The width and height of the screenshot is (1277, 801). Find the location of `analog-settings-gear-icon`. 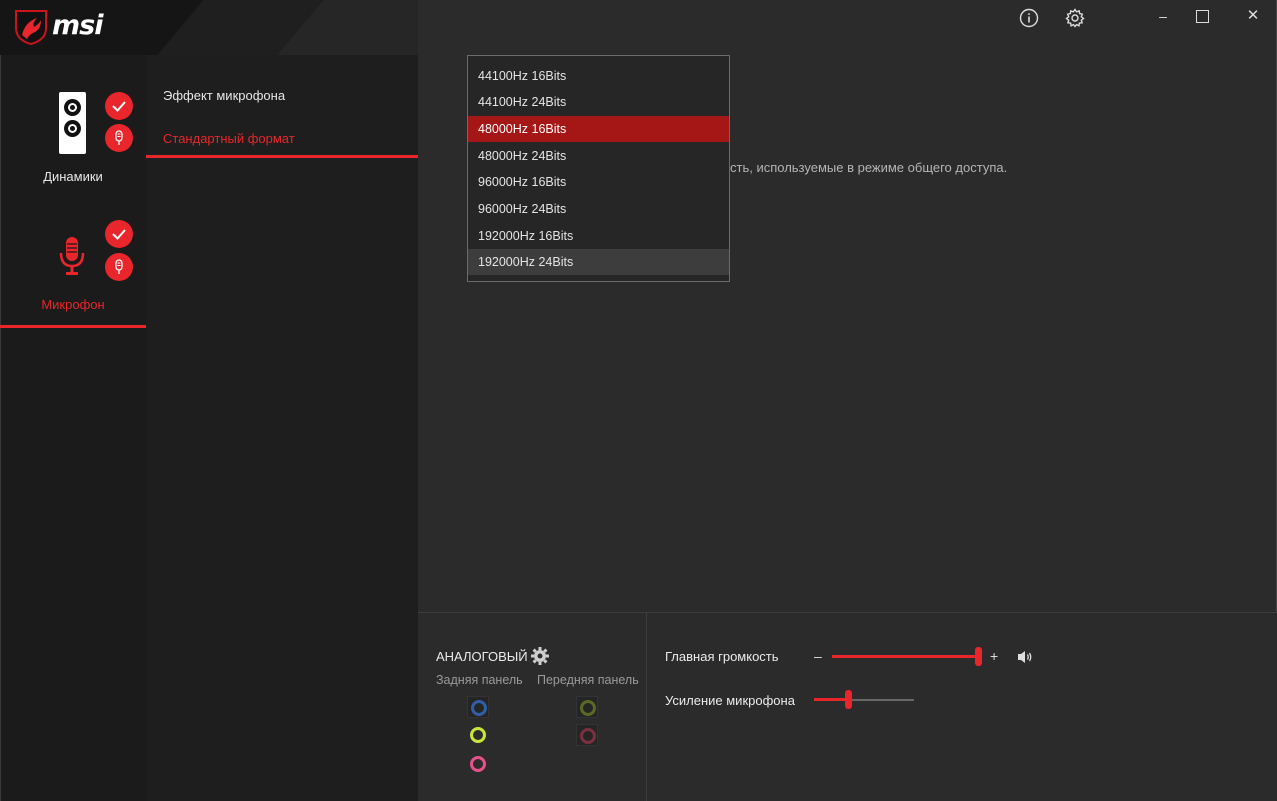

analog-settings-gear-icon is located at coordinates (540, 656).